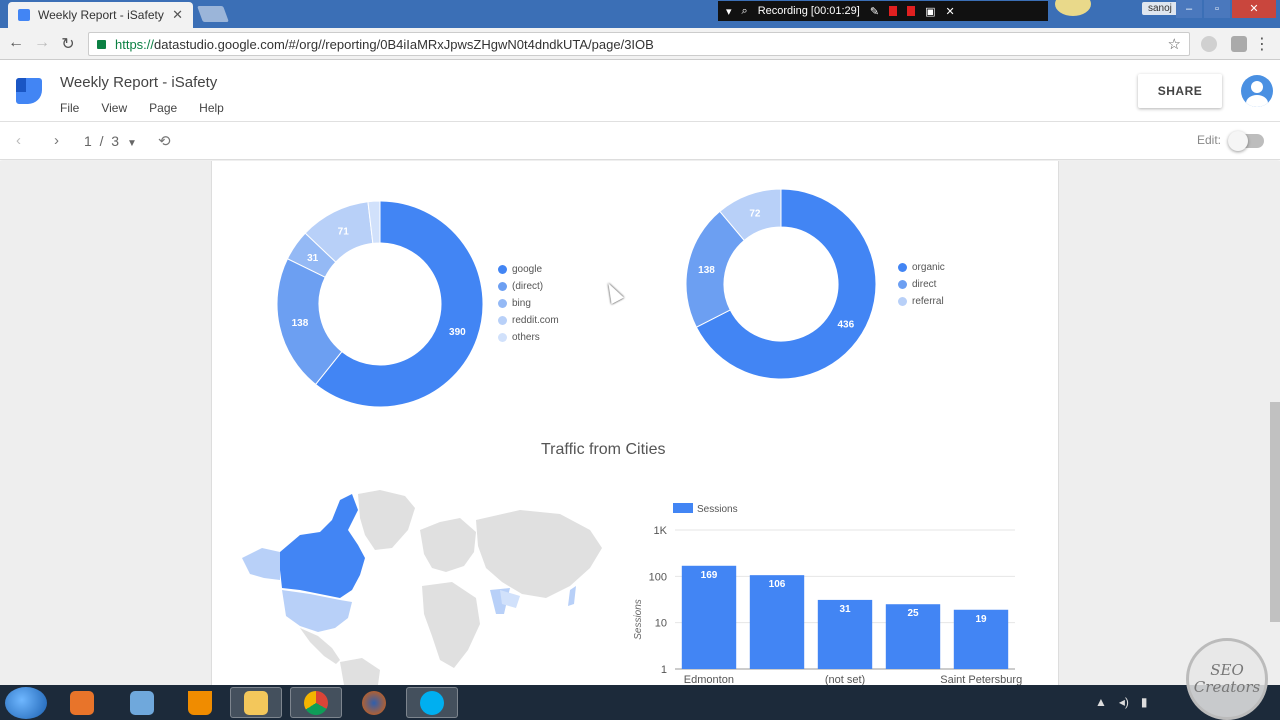  Describe the element at coordinates (18, 140) in the screenshot. I see `previous-page-icon: ‹` at that location.